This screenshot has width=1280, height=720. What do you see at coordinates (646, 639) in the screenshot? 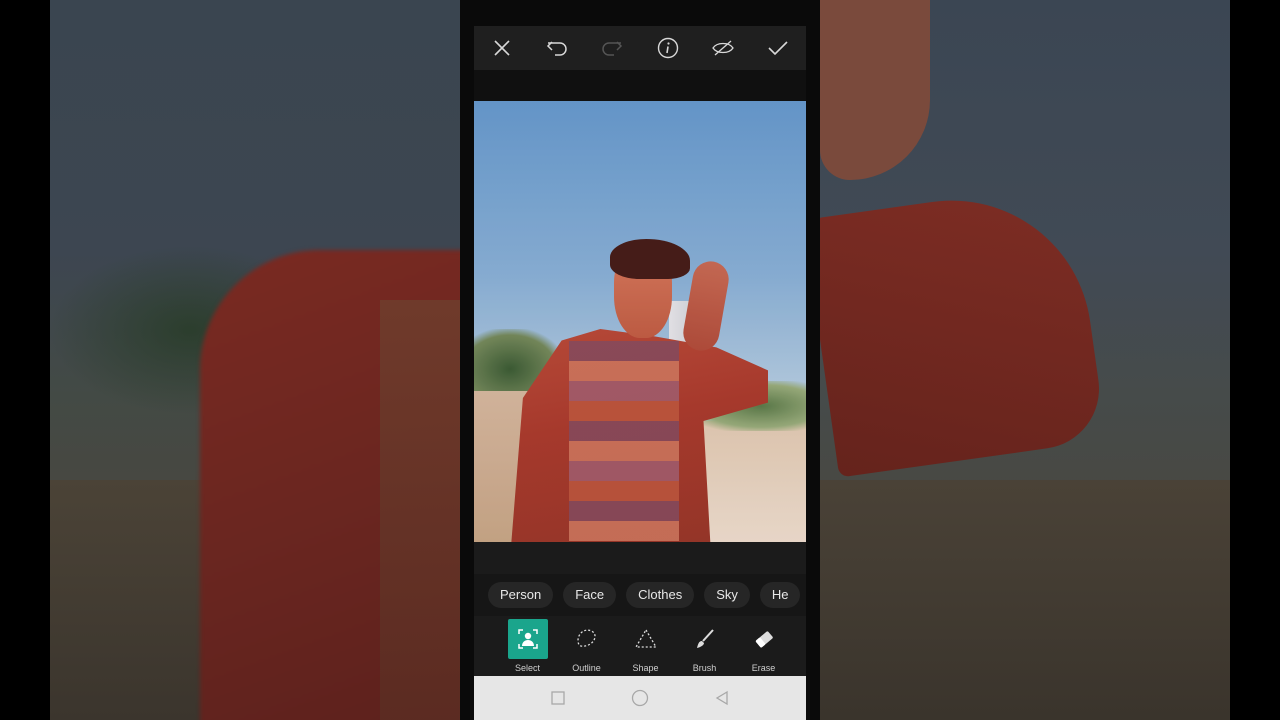
I see `triangle-shape-icon` at bounding box center [646, 639].